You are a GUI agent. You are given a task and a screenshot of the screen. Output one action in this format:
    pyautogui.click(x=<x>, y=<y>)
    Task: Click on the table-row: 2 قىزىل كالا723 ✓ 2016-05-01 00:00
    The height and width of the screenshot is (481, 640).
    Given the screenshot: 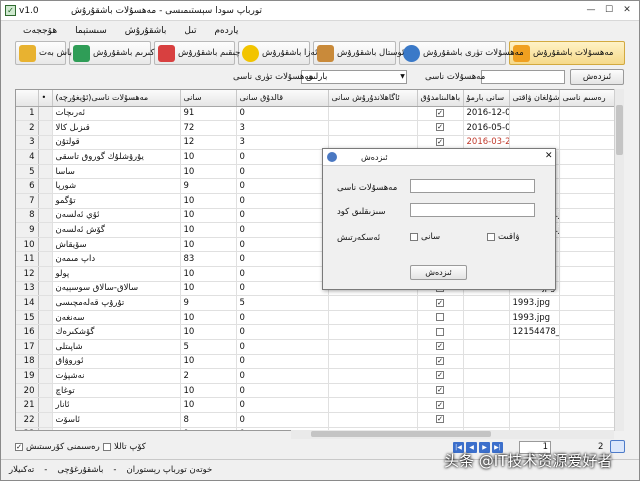 What is the action you would take?
    pyautogui.click(x=316, y=128)
    